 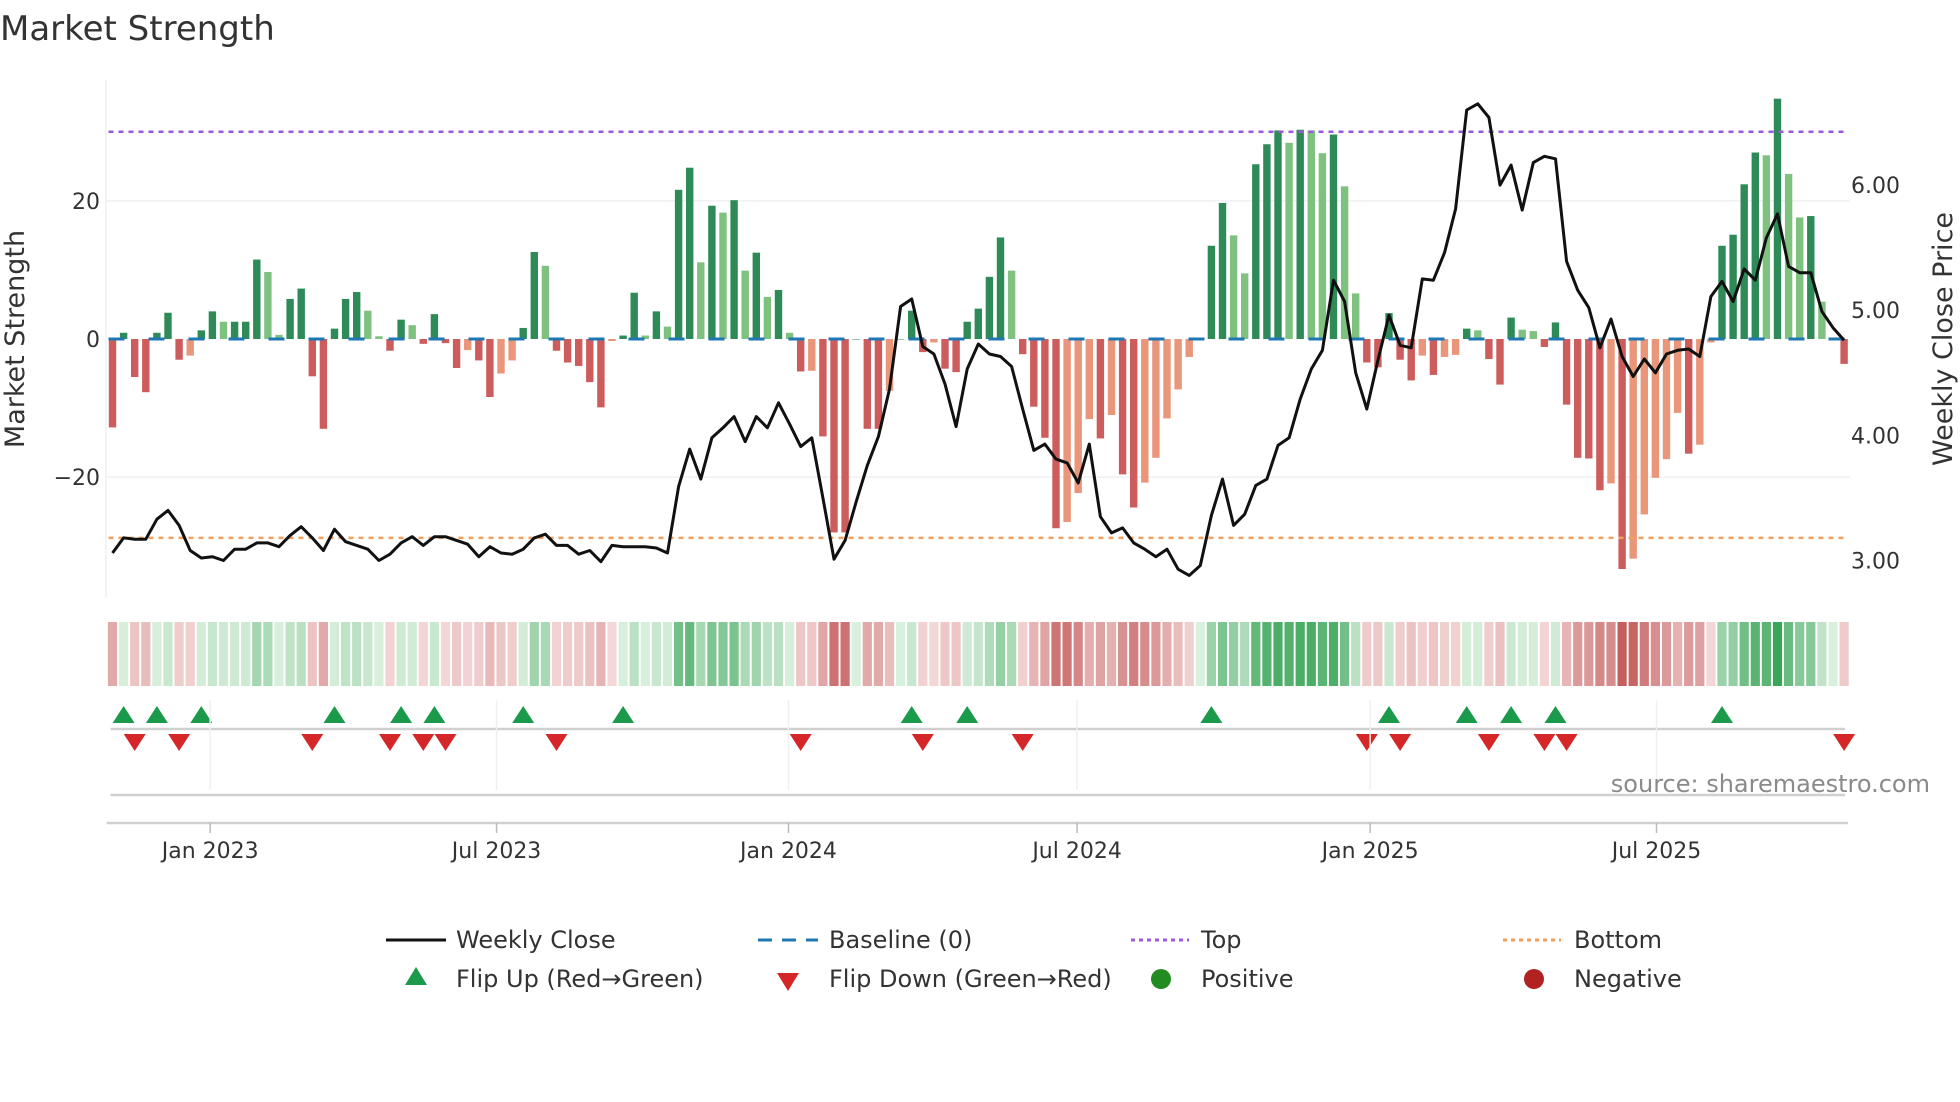 I want to click on y-tick-label: 20, so click(x=86, y=202).